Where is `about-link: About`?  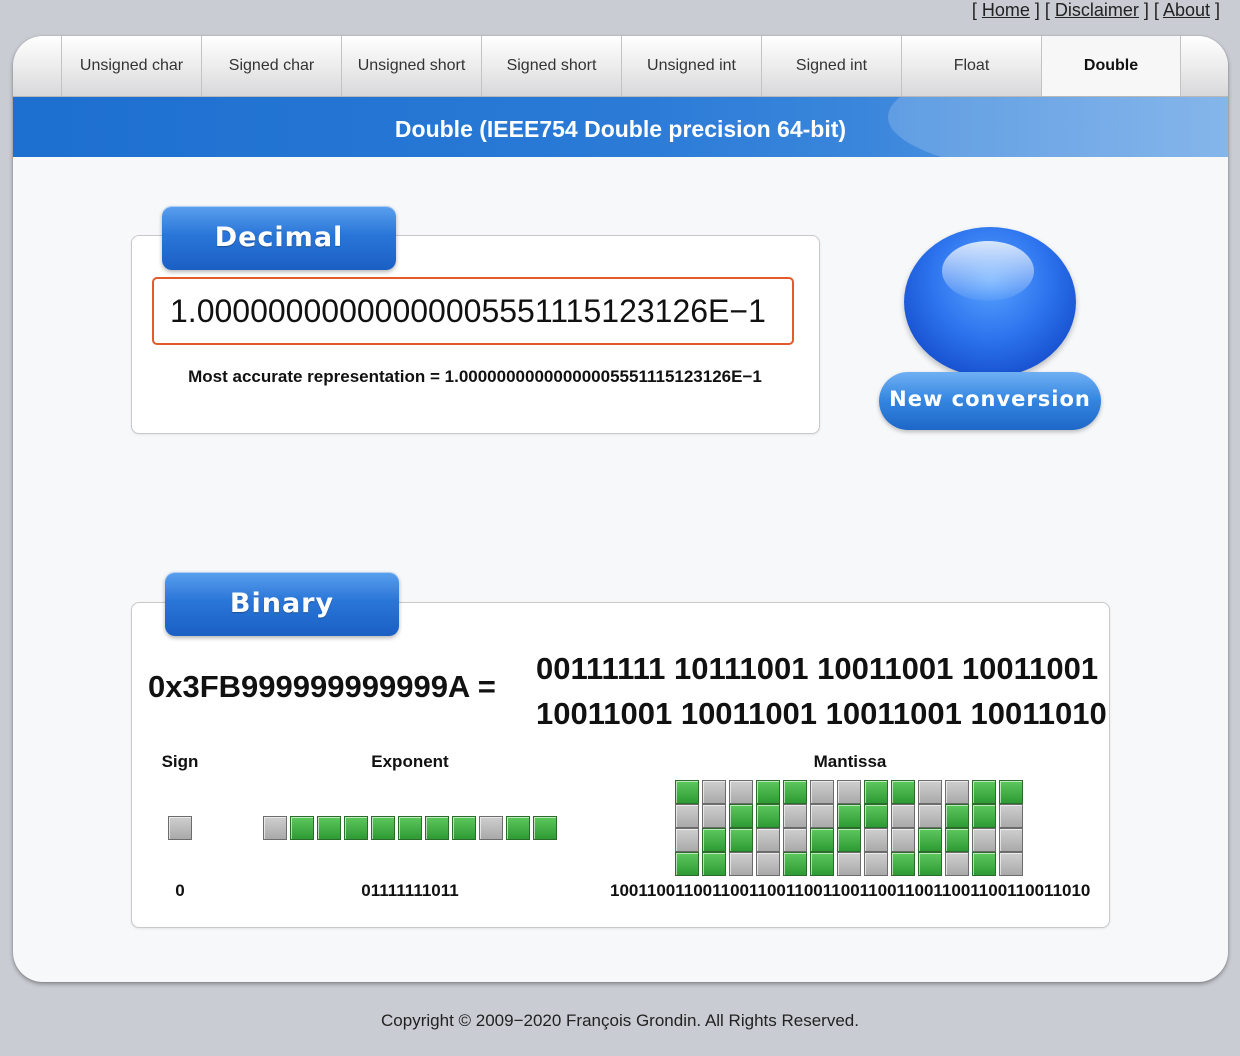 about-link: About is located at coordinates (1186, 10).